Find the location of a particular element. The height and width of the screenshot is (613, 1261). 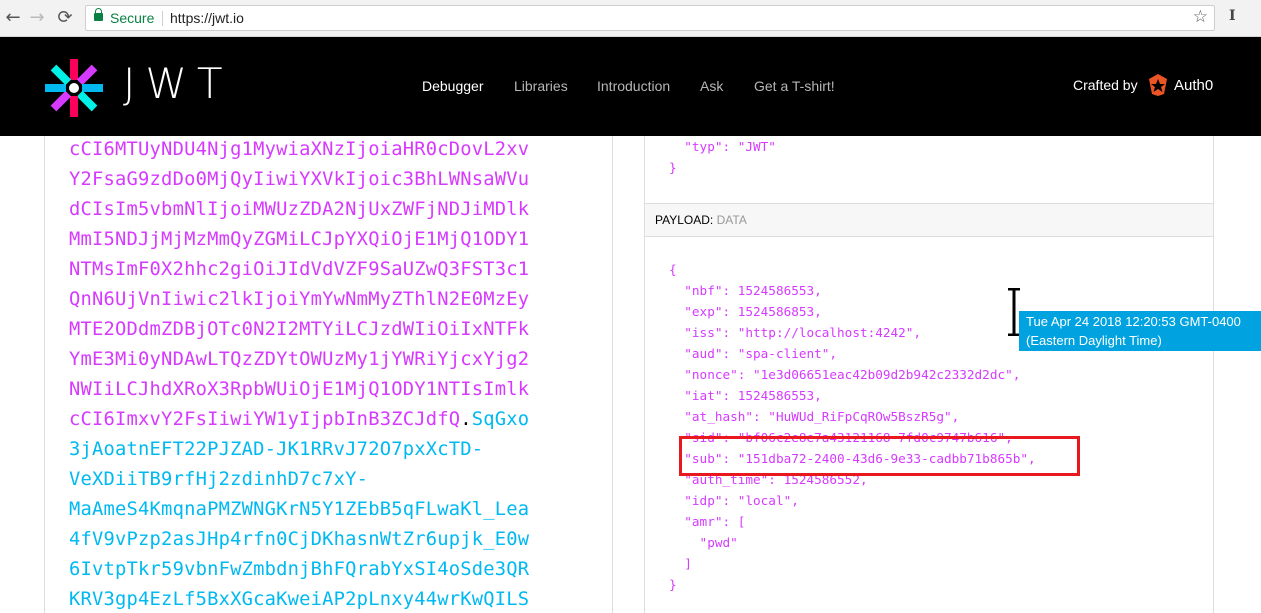

token-payload-line: MmI5NDJjMjMzMmQyZGMiLCJpYXQiOjE1MjQ1ODY1 is located at coordinates (299, 239).